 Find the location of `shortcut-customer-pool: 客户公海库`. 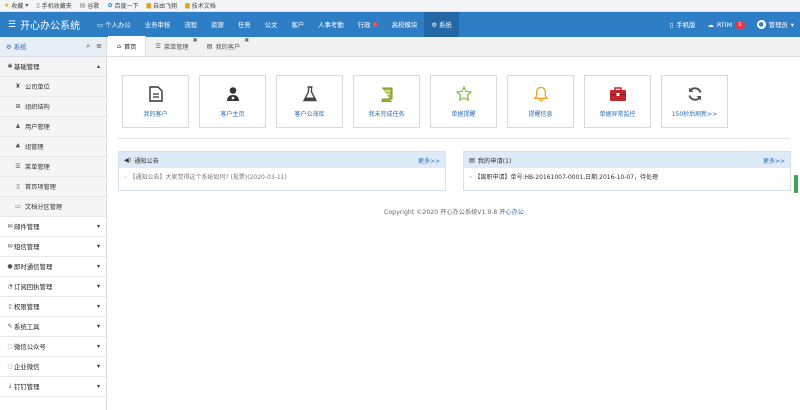

shortcut-customer-pool: 客户公海库 is located at coordinates (309, 101).